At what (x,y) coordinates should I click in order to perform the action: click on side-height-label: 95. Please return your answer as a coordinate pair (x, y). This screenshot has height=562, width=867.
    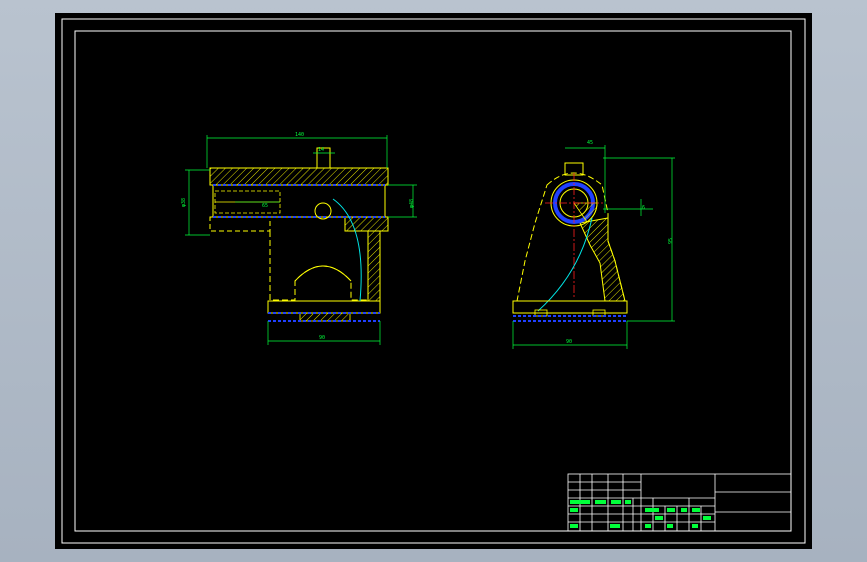
    Looking at the image, I should click on (671, 241).